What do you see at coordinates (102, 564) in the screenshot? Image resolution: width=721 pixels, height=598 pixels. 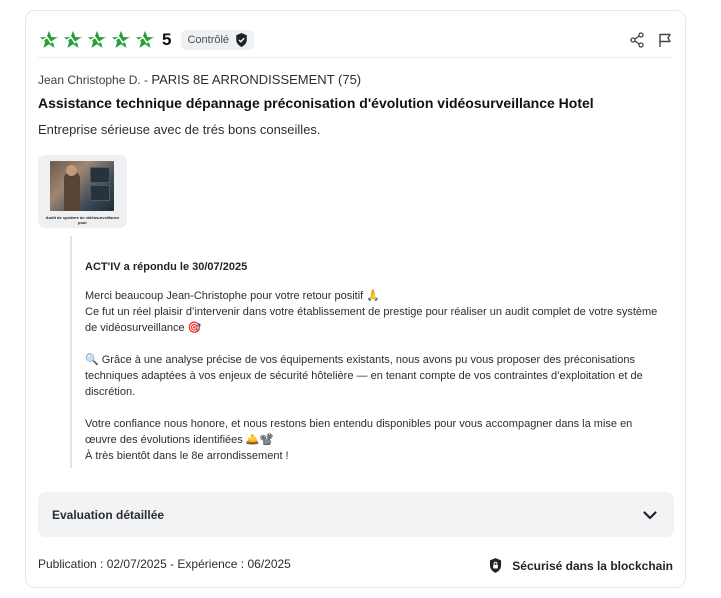 I see `publication-date: Publication : 02/07/2025` at bounding box center [102, 564].